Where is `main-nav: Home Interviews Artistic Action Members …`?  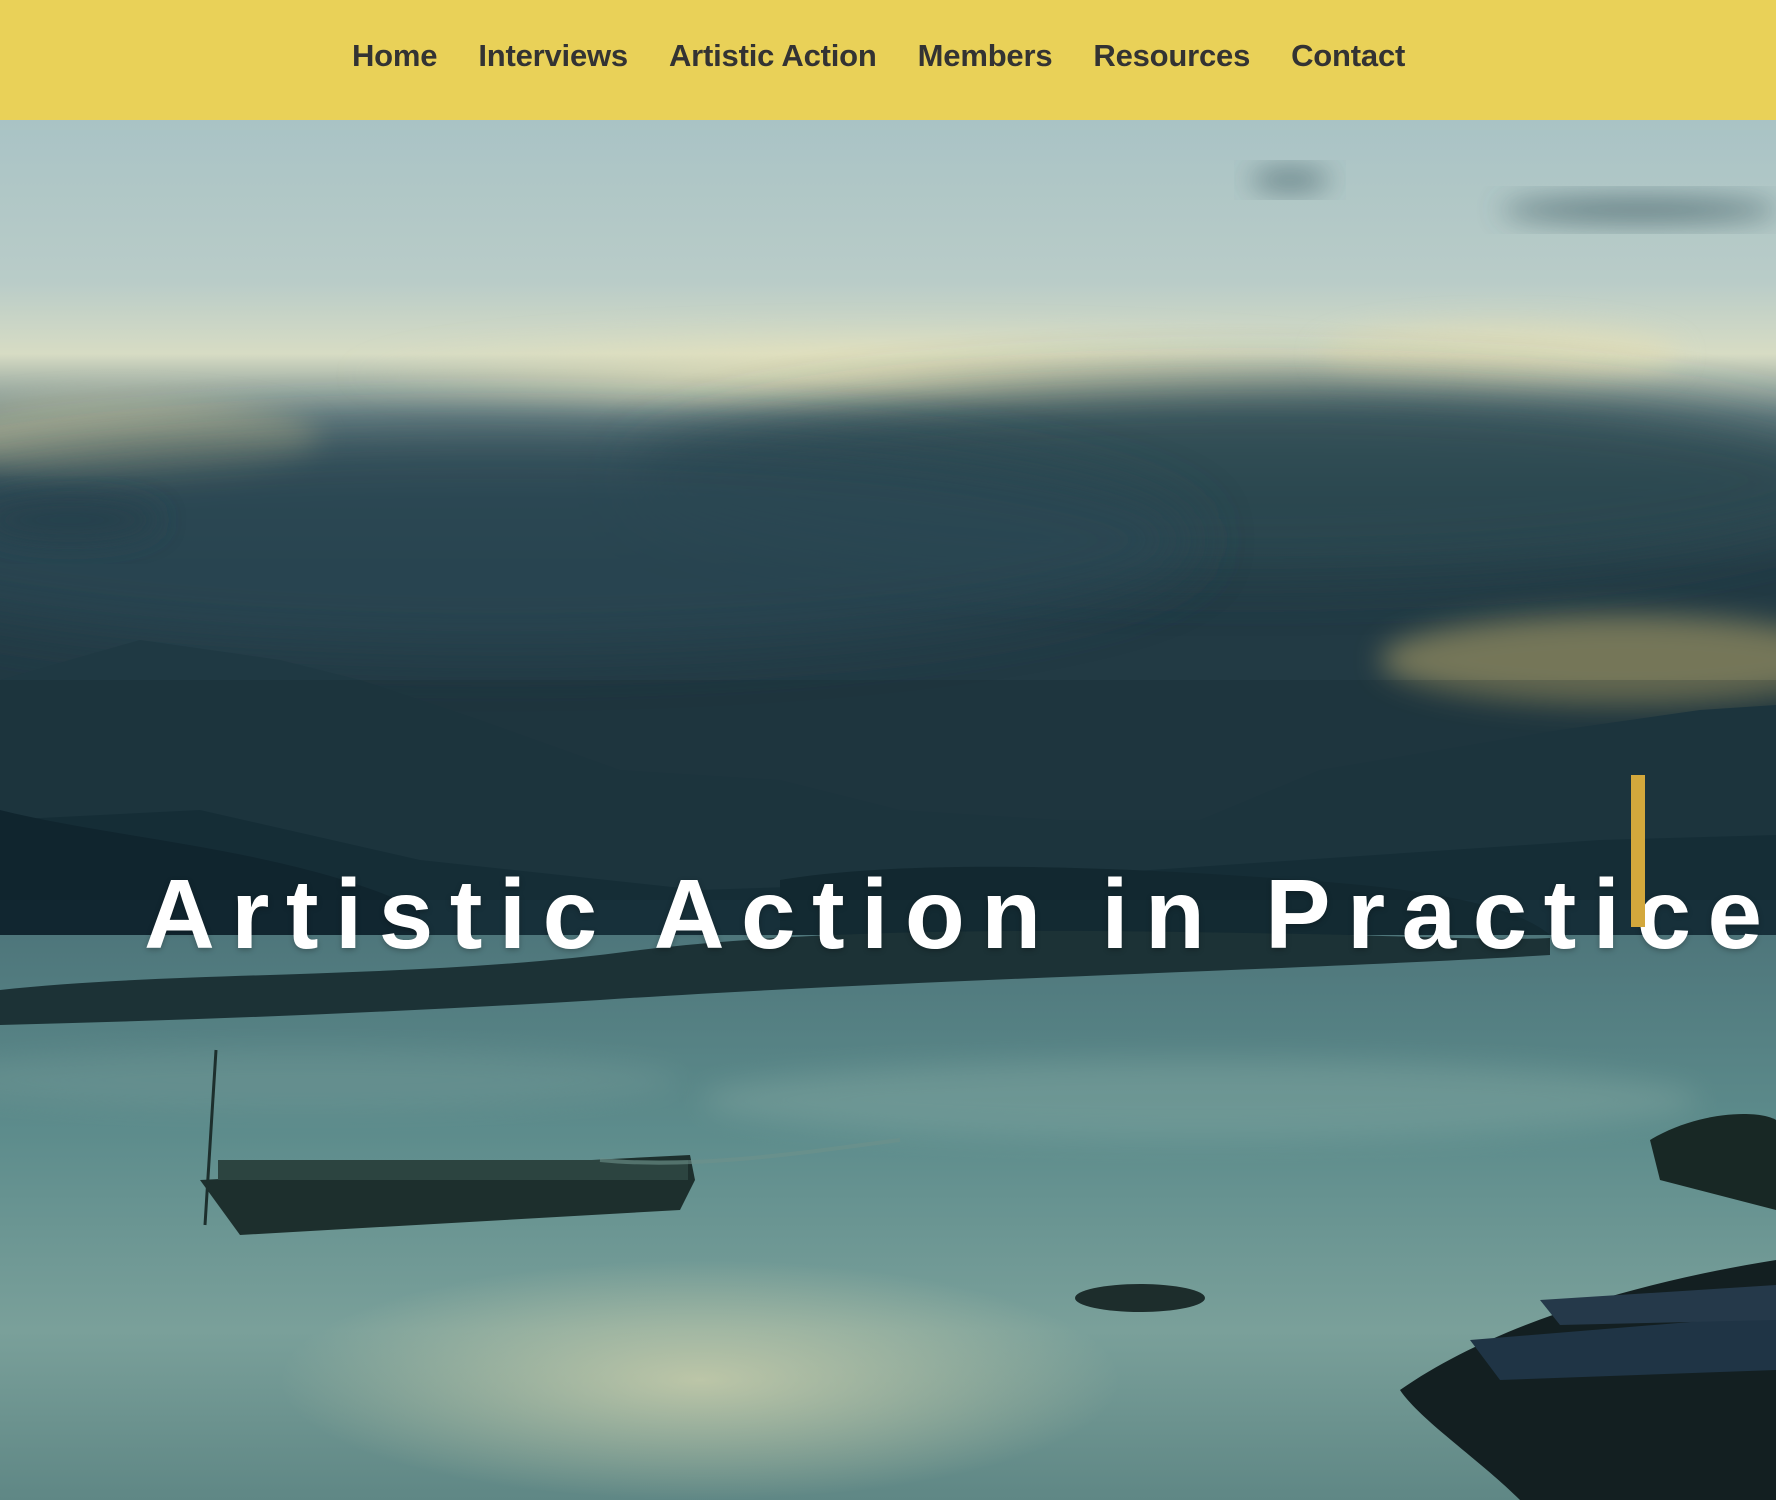
main-nav: Home Interviews Artistic Action Members … is located at coordinates (878, 56).